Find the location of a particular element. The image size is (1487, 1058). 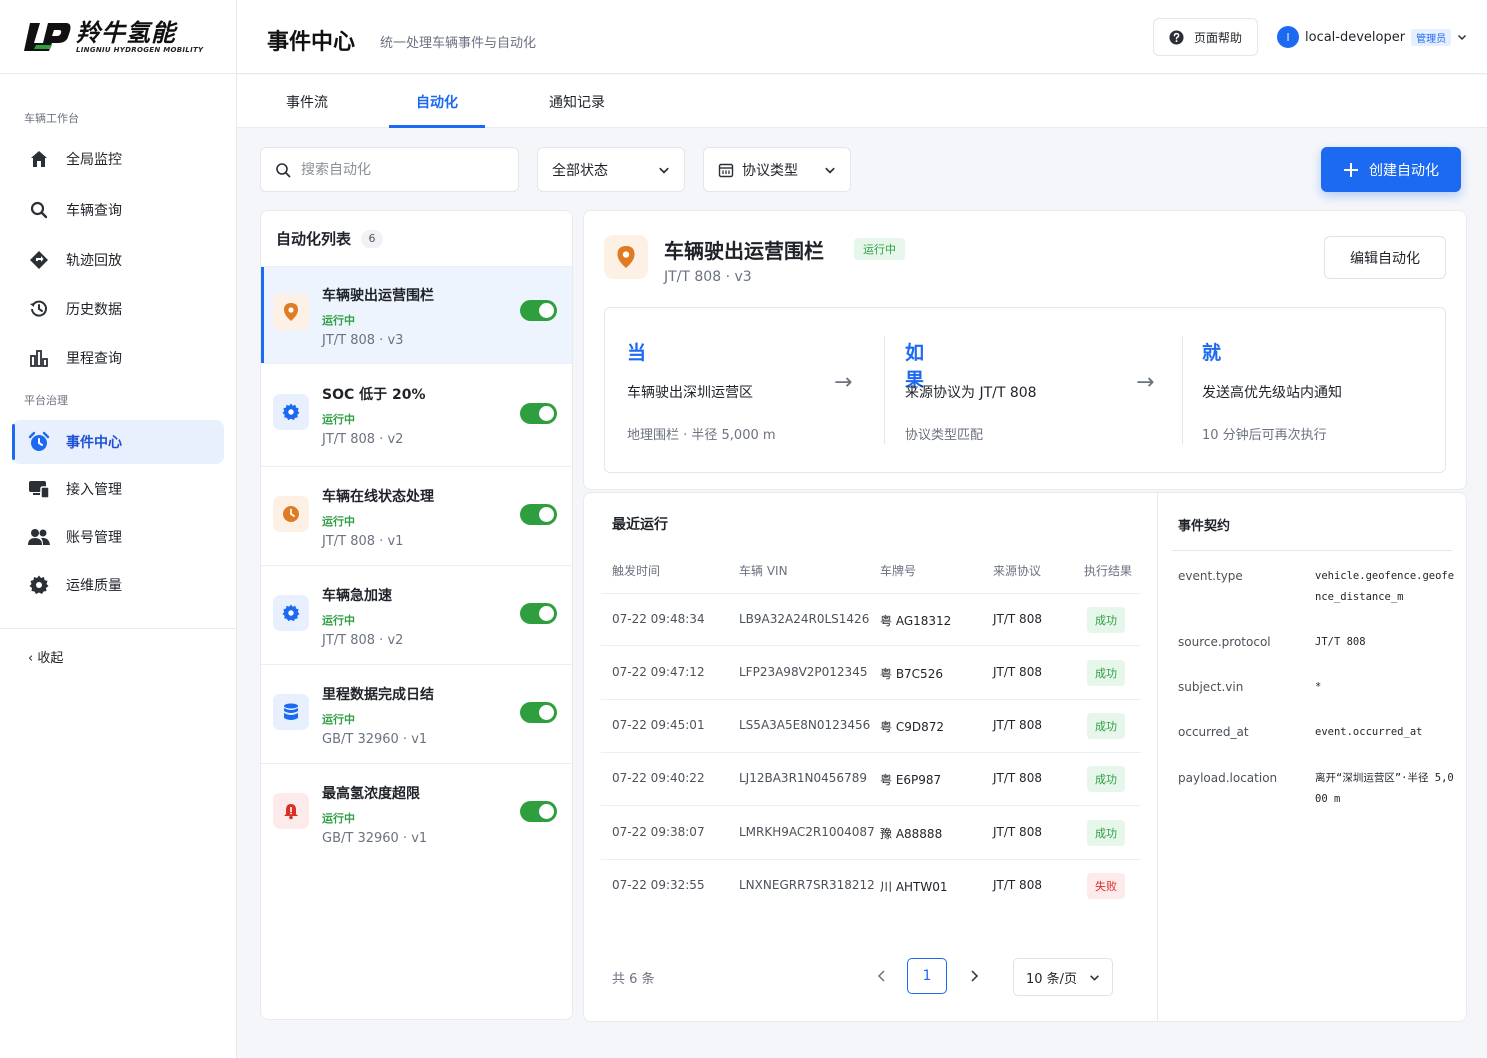

sidebar-item-label: 轨迹回放 is located at coordinates (94, 261).